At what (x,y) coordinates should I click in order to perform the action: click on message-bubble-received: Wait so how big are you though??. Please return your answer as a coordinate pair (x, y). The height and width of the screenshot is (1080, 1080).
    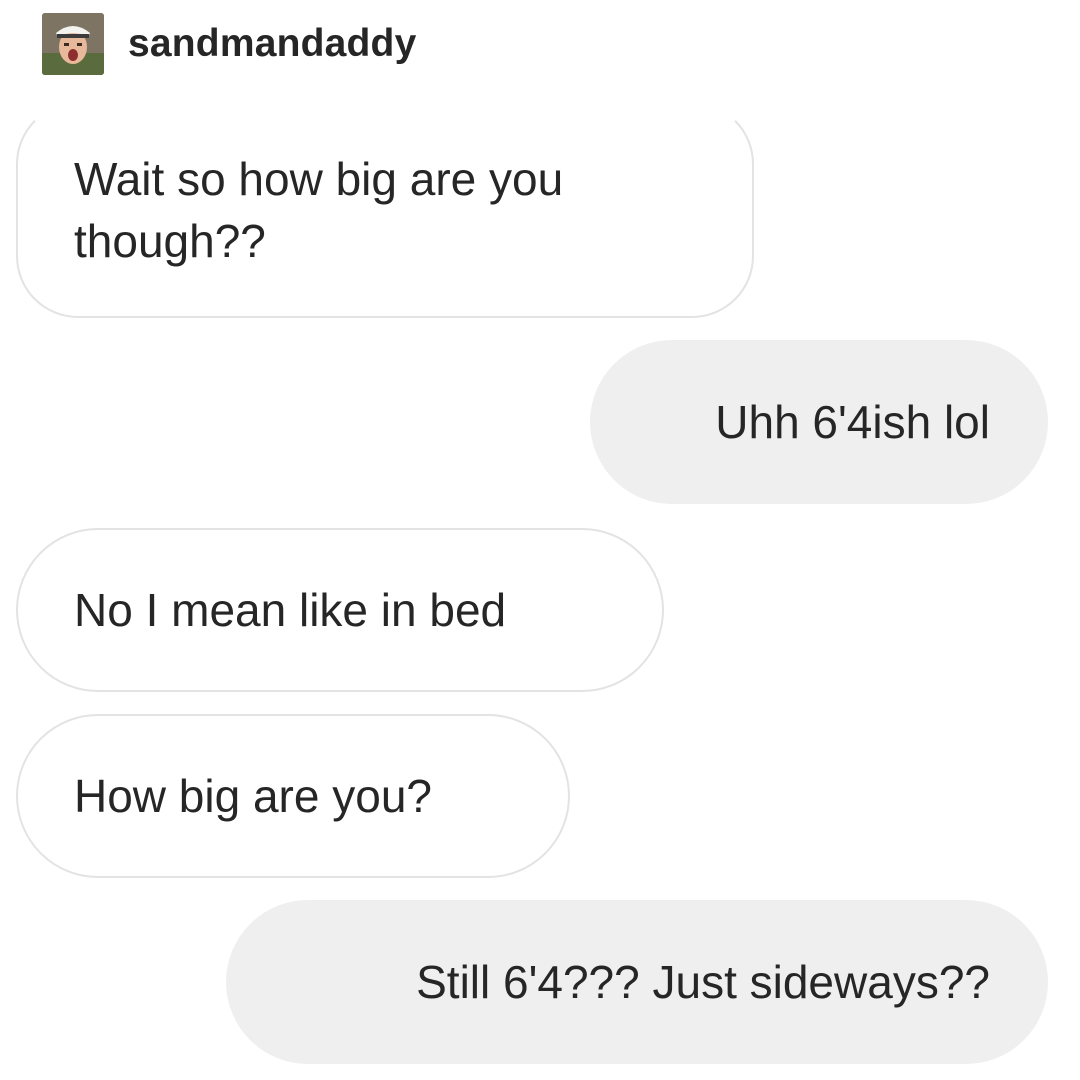
    Looking at the image, I should click on (385, 210).